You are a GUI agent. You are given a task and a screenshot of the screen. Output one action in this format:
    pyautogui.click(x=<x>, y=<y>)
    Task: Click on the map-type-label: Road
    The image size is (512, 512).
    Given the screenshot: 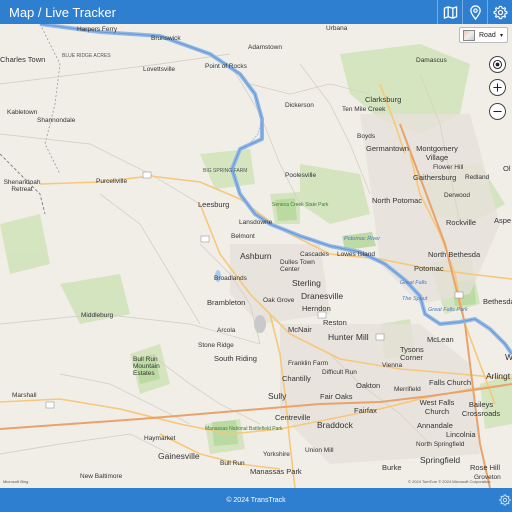 What is the action you would take?
    pyautogui.click(x=487, y=35)
    